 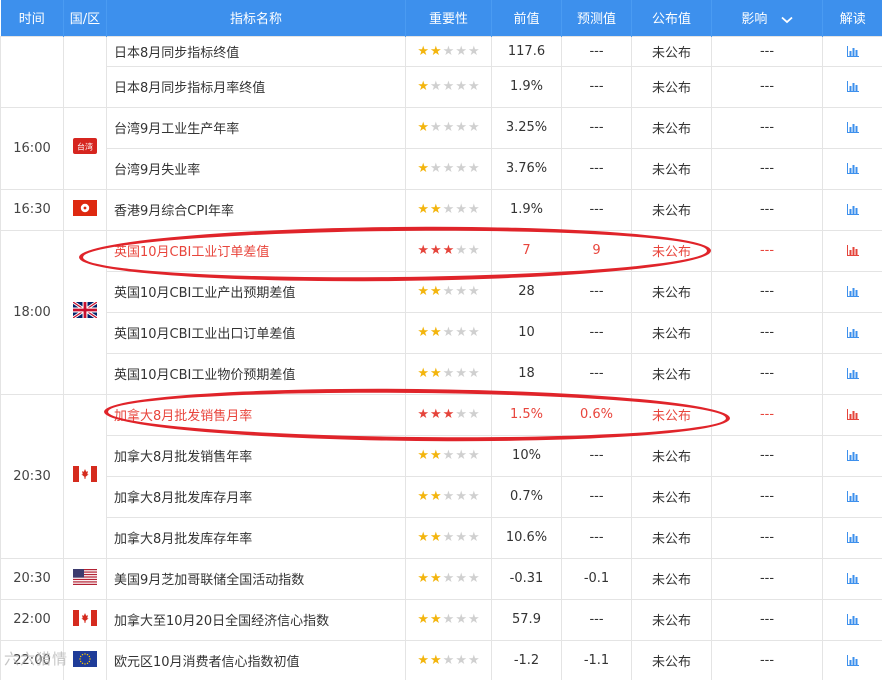 What do you see at coordinates (441, 168) in the screenshot?
I see `table-row: 台湾9月失业率 ★ ★ ★ ★ ★ 3.76% --- 未公布 ---` at bounding box center [441, 168].